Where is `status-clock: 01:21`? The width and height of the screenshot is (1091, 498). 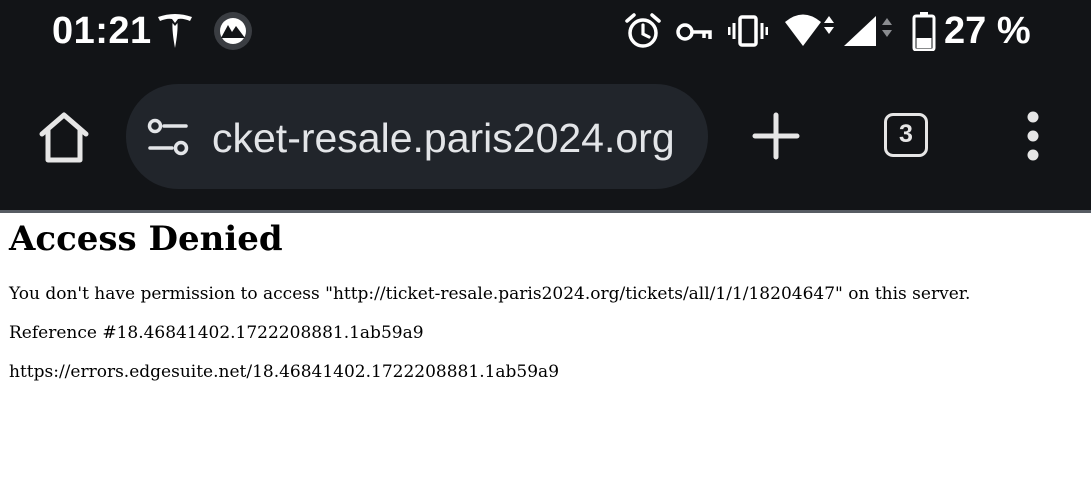
status-clock: 01:21 is located at coordinates (102, 31).